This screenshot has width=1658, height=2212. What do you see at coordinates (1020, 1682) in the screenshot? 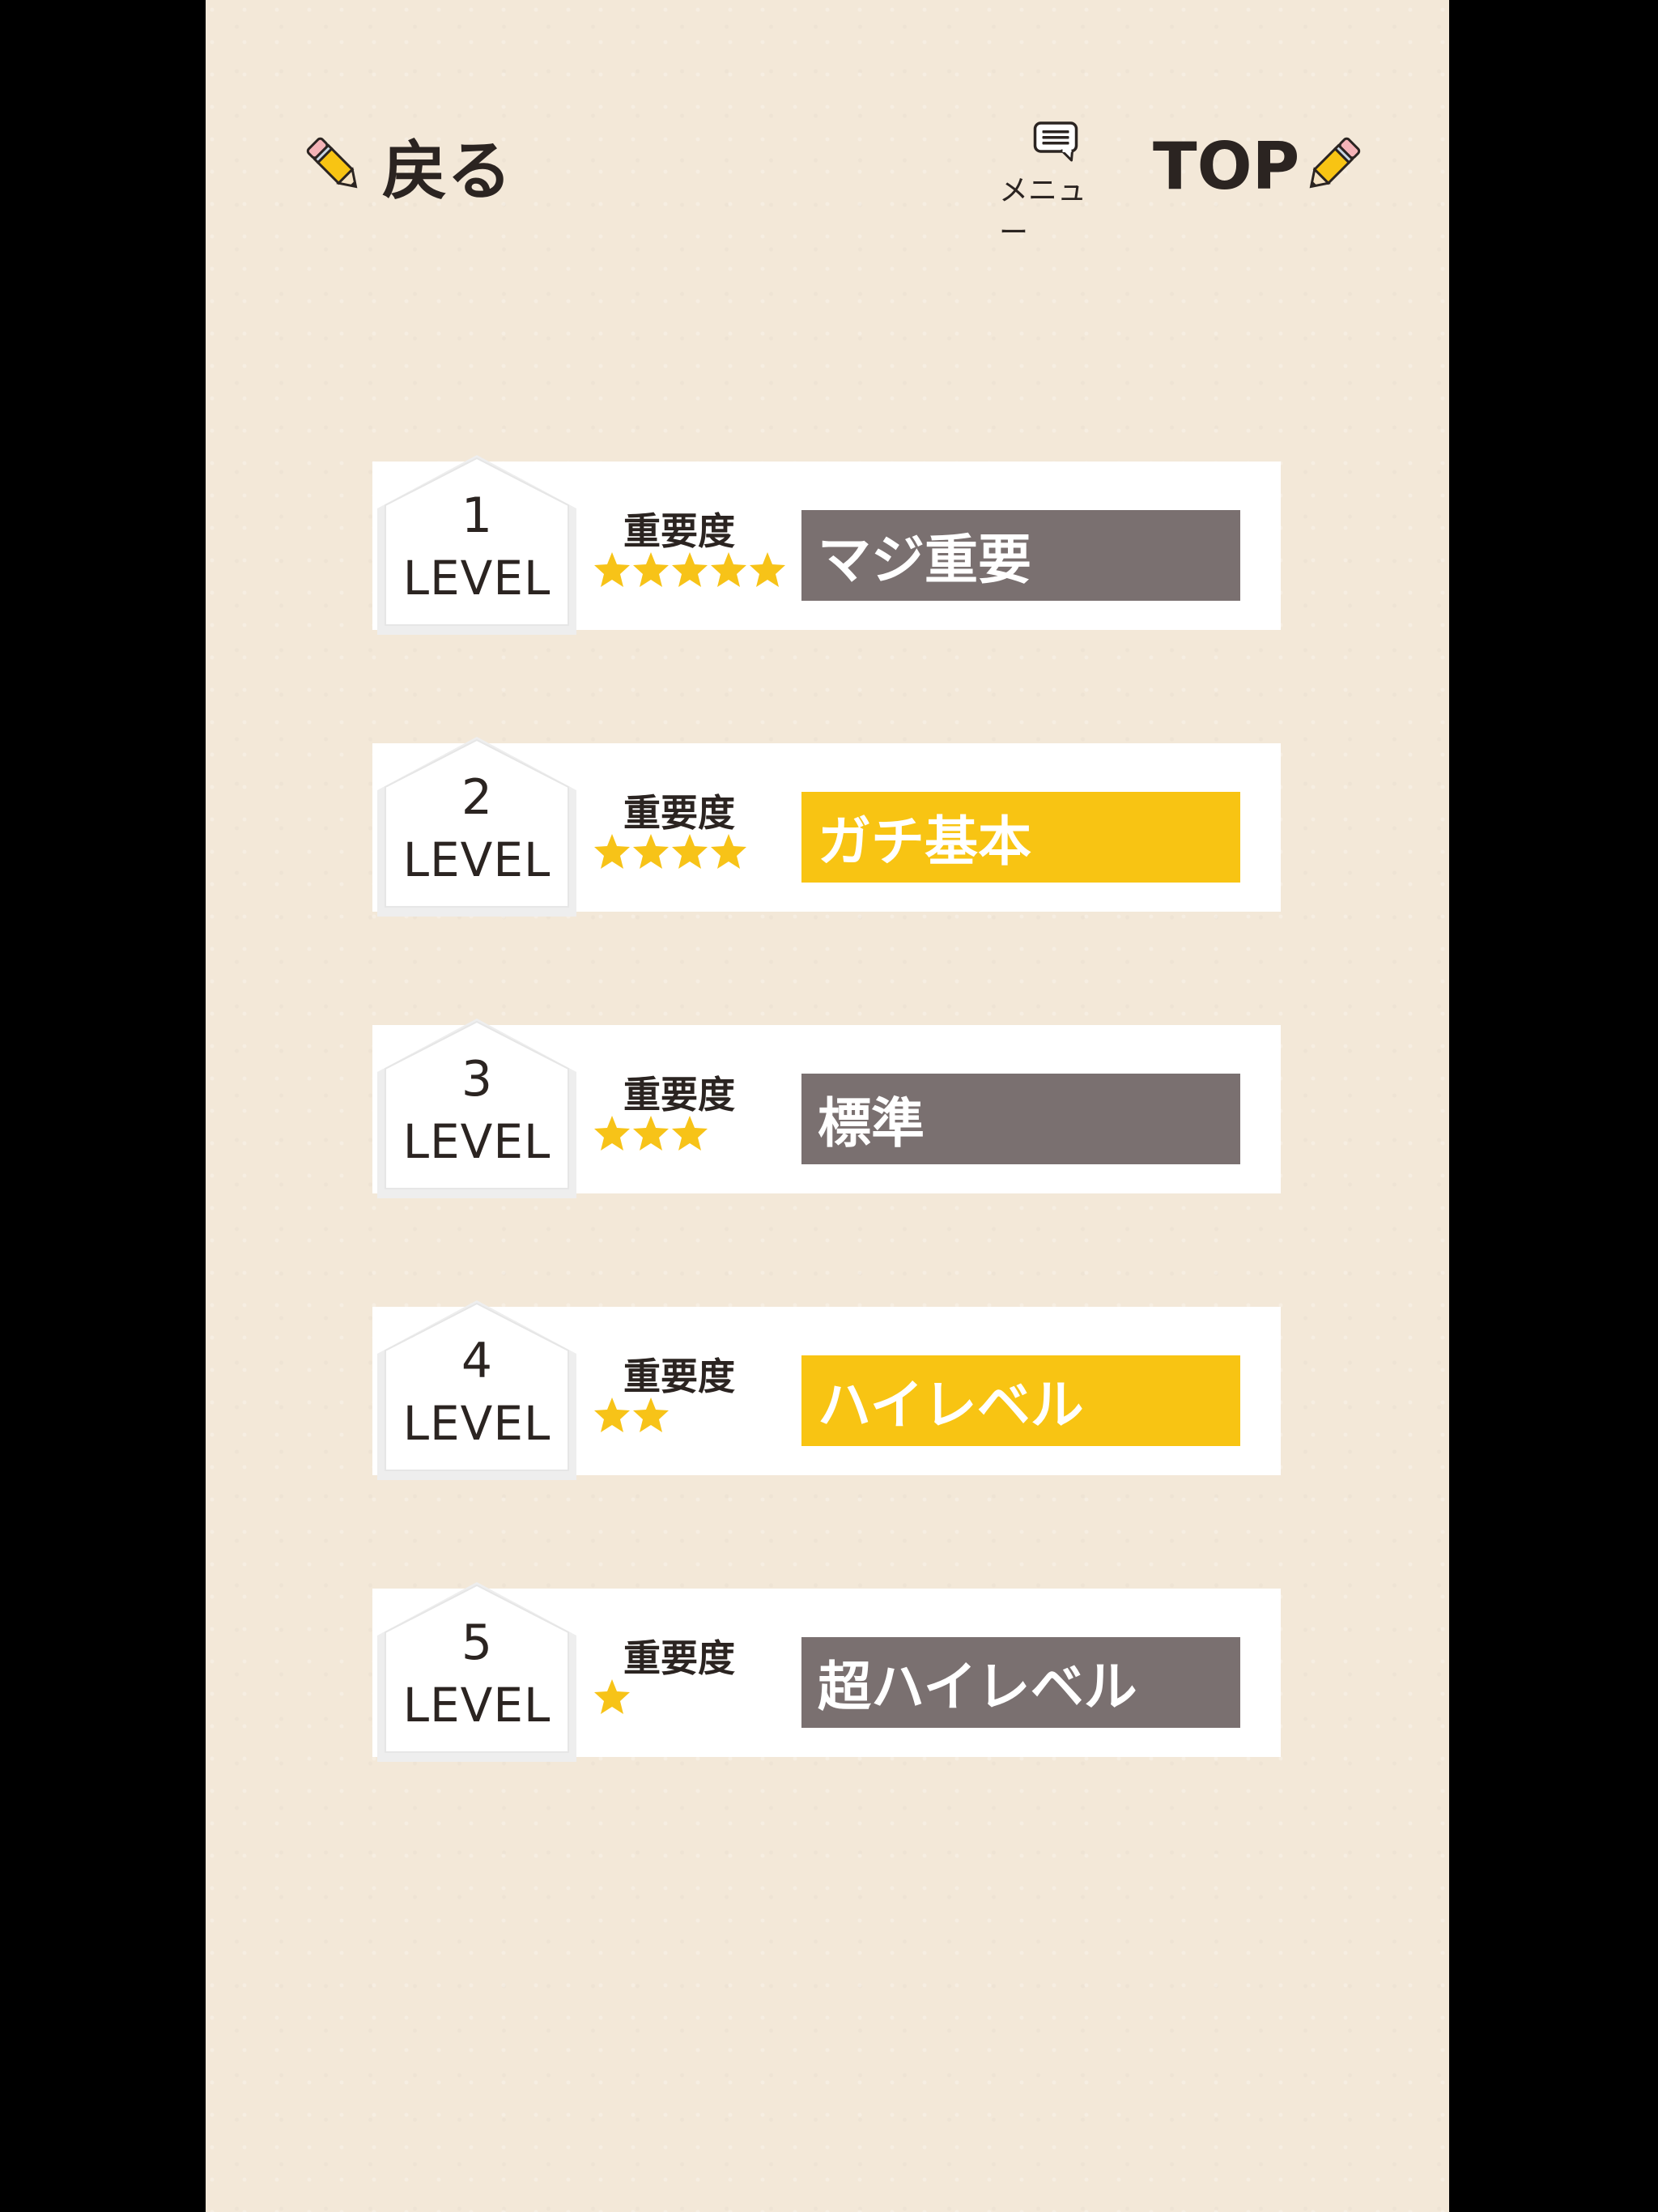
I see `level-badge: 超ハイレベル` at bounding box center [1020, 1682].